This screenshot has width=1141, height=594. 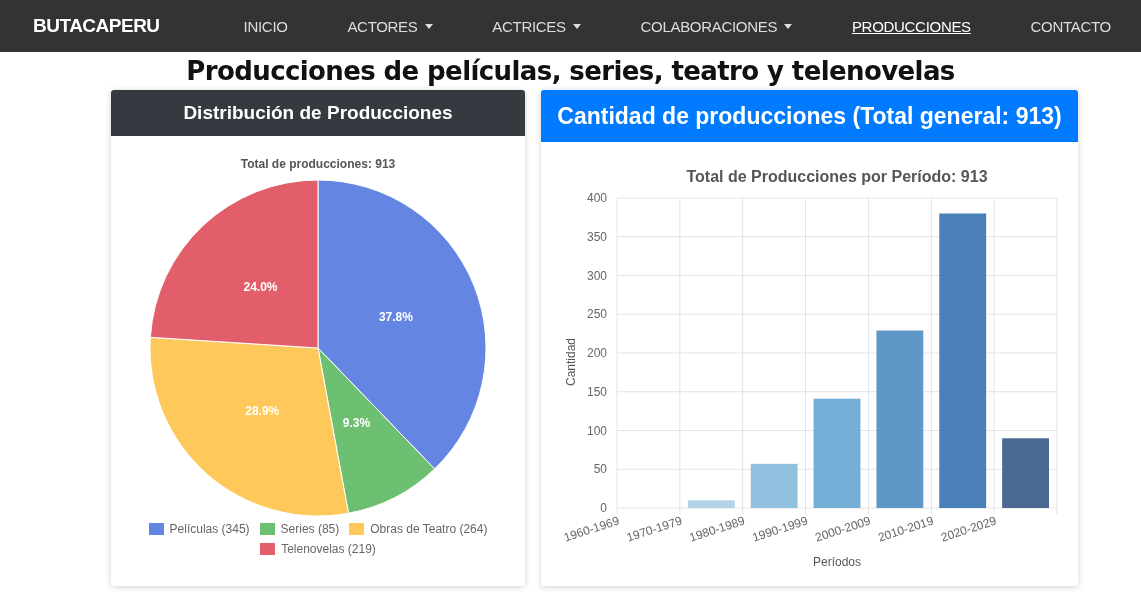 What do you see at coordinates (262, 410) in the screenshot?
I see `slice-label: 28.9%` at bounding box center [262, 410].